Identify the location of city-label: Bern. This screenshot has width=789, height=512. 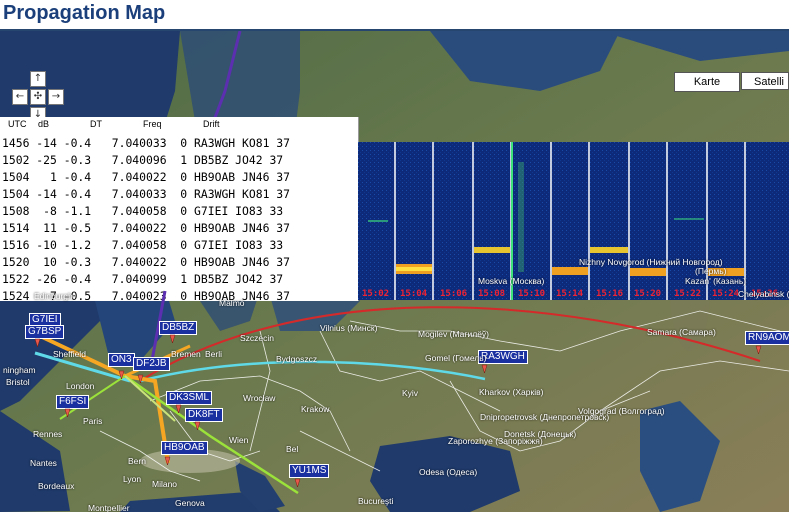
(137, 461).